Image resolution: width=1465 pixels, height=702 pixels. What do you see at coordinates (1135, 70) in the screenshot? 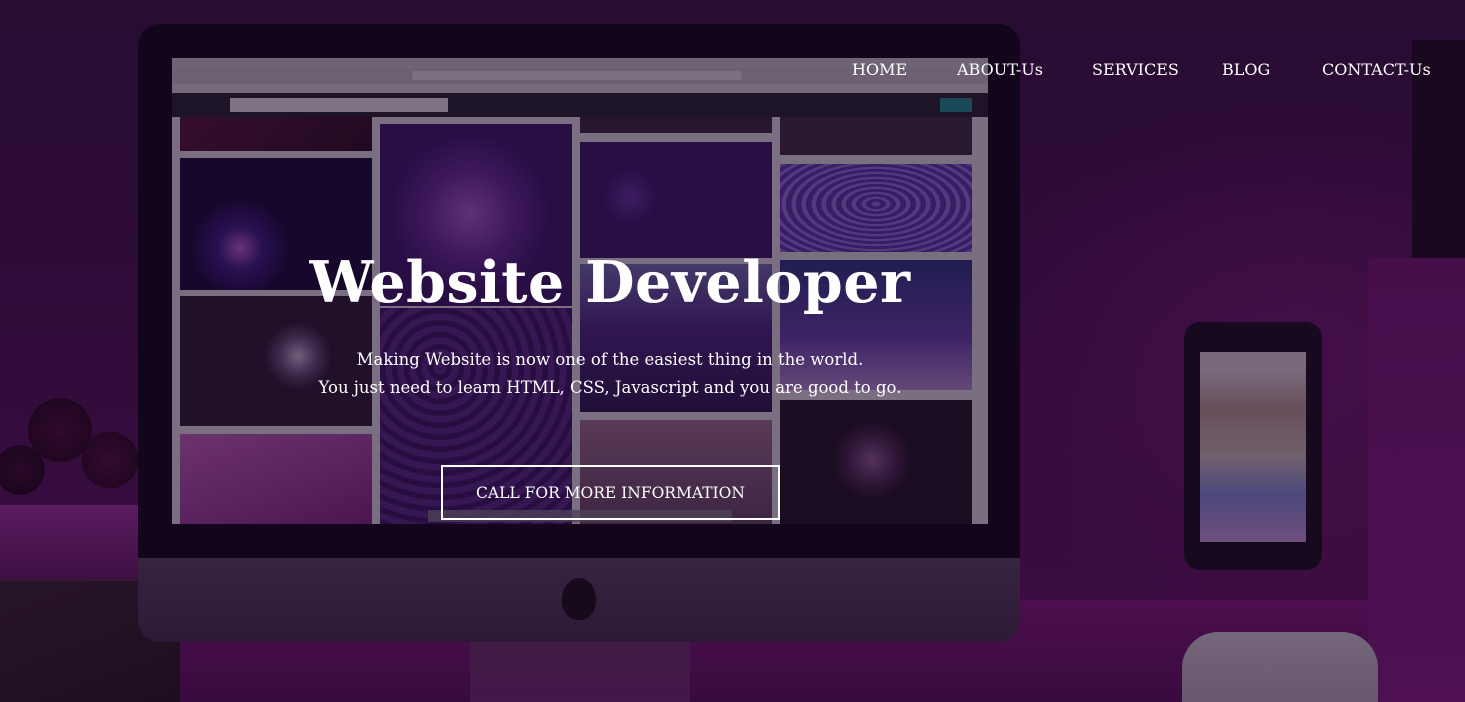
I see `nav-item-services: SERVICES` at bounding box center [1135, 70].